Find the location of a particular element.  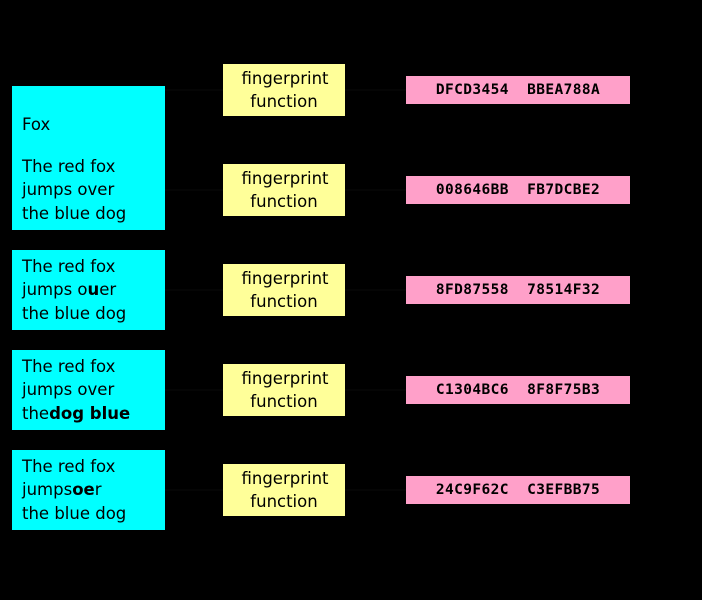

input-text: Fox is located at coordinates (36, 124).